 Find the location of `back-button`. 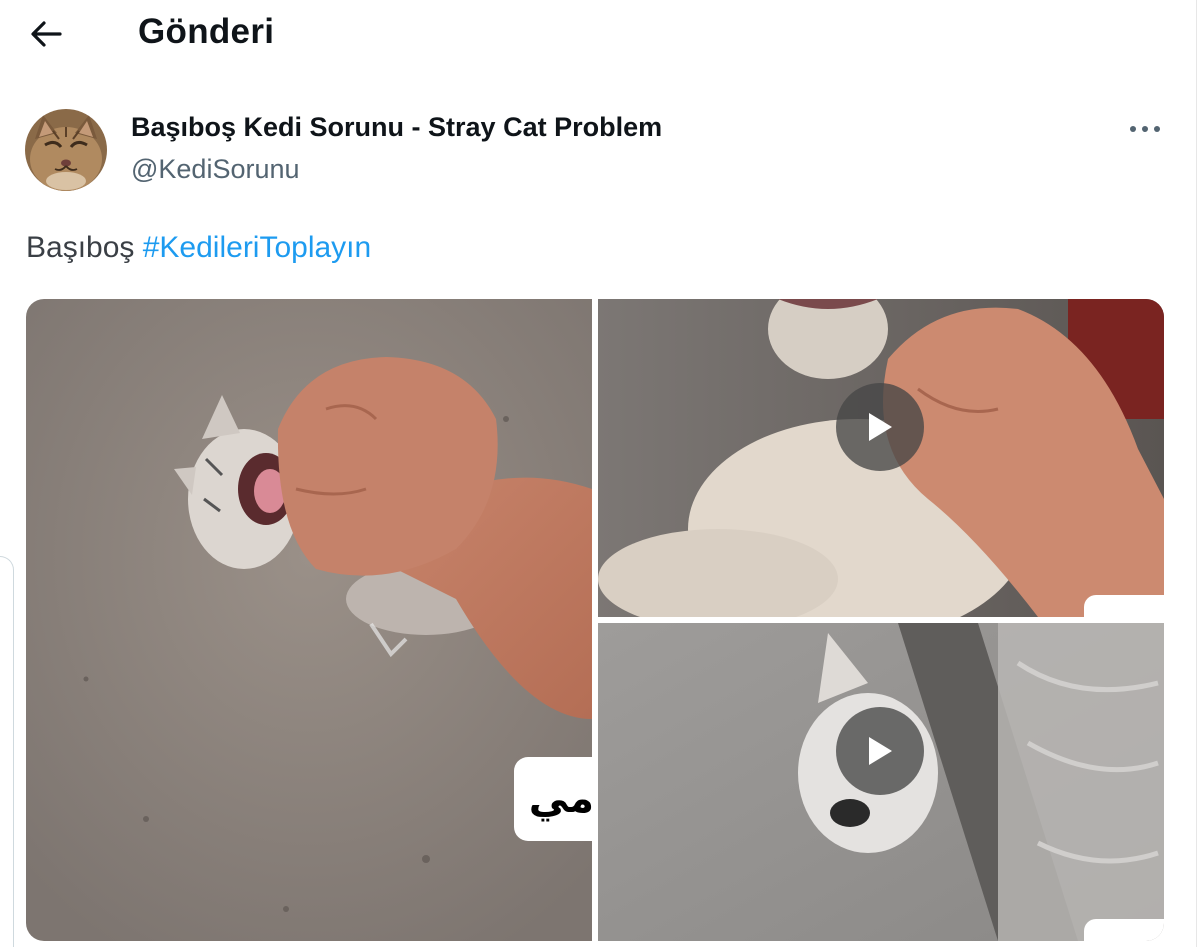

back-button is located at coordinates (46, 34).